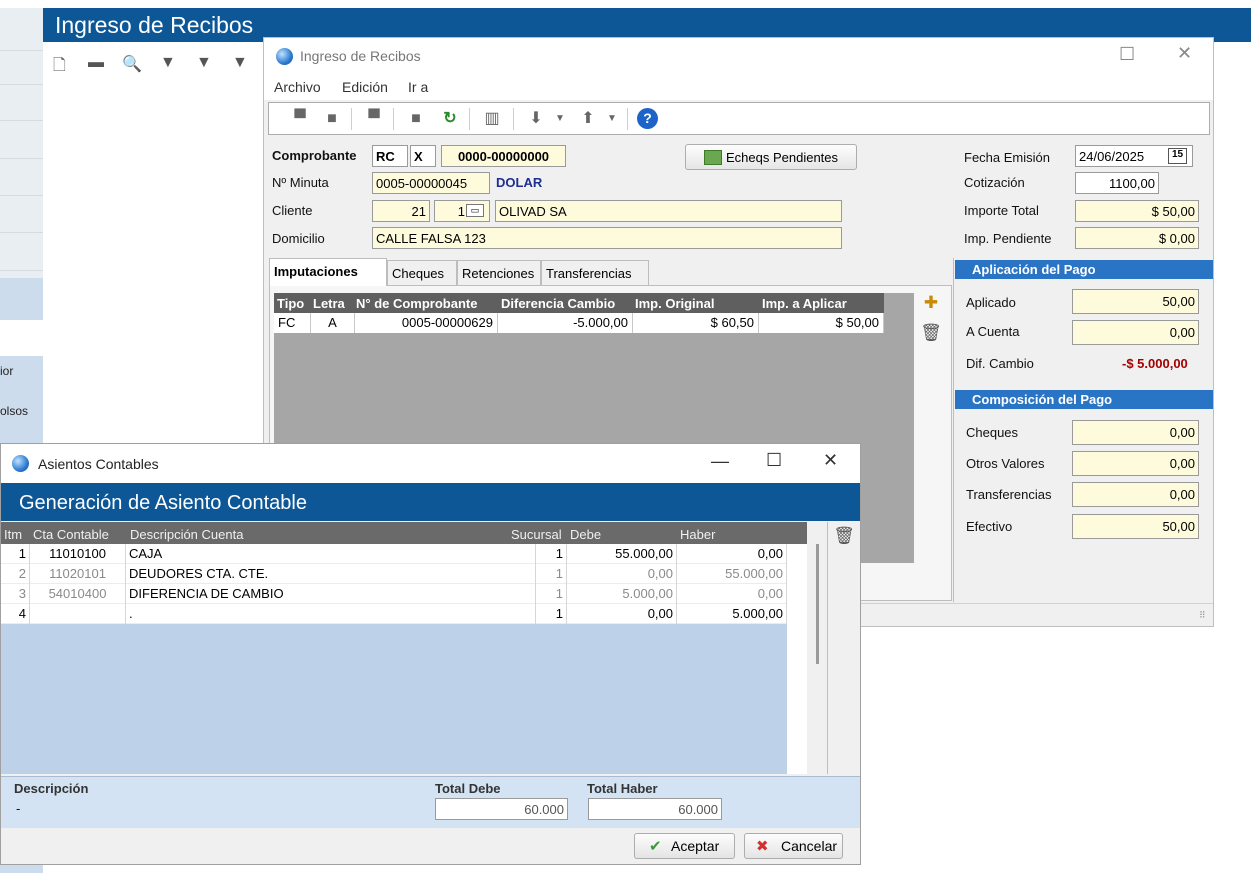 Image resolution: width=1251 pixels, height=873 pixels. Describe the element at coordinates (204, 63) in the screenshot. I see `filter-add-icon: ▼` at that location.